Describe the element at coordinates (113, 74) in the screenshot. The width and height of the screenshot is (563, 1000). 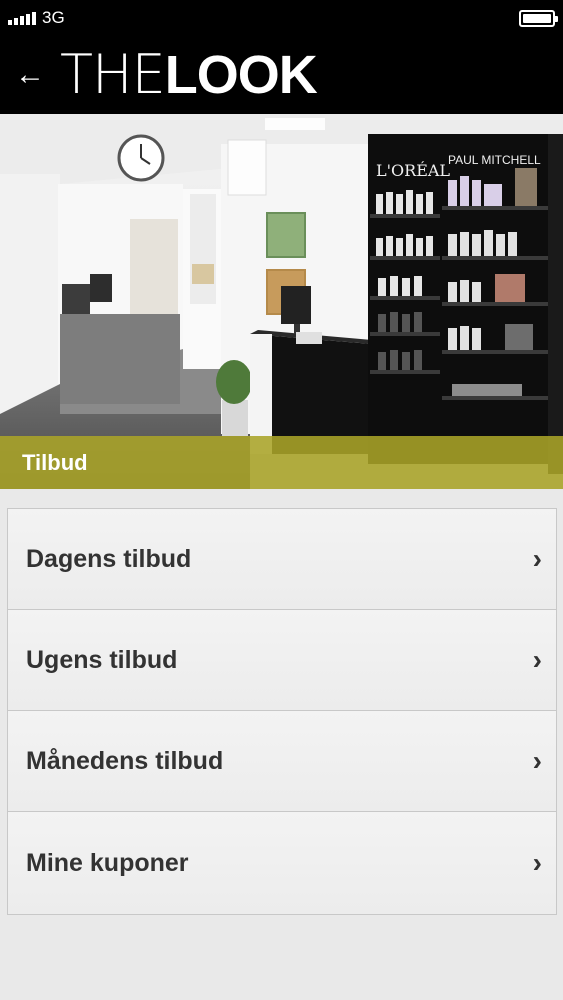
I see `logo-the: THE` at that location.